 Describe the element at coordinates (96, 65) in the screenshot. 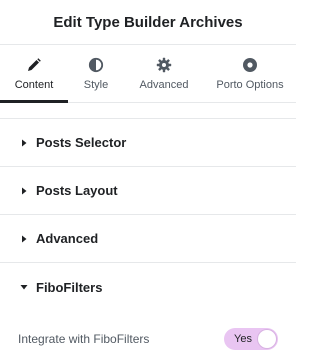

I see `half-circle-icon` at that location.